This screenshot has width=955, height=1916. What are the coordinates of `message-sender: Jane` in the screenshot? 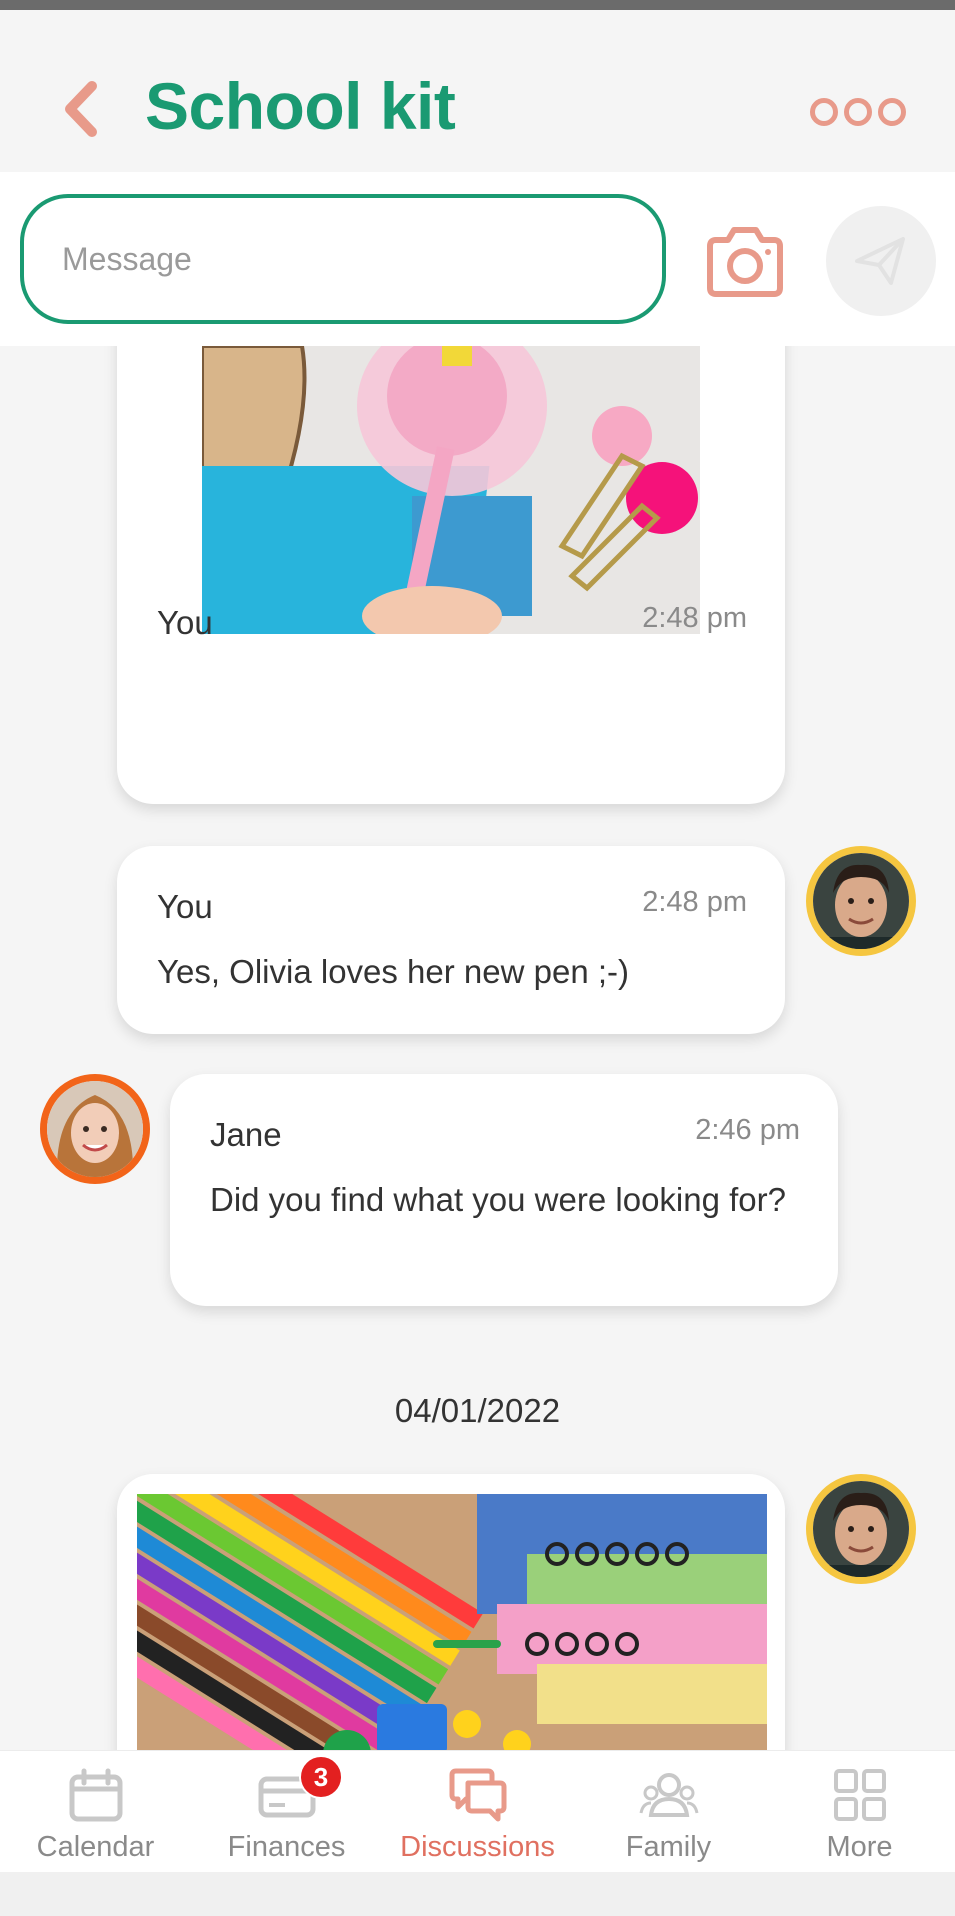 It's located at (246, 1134).